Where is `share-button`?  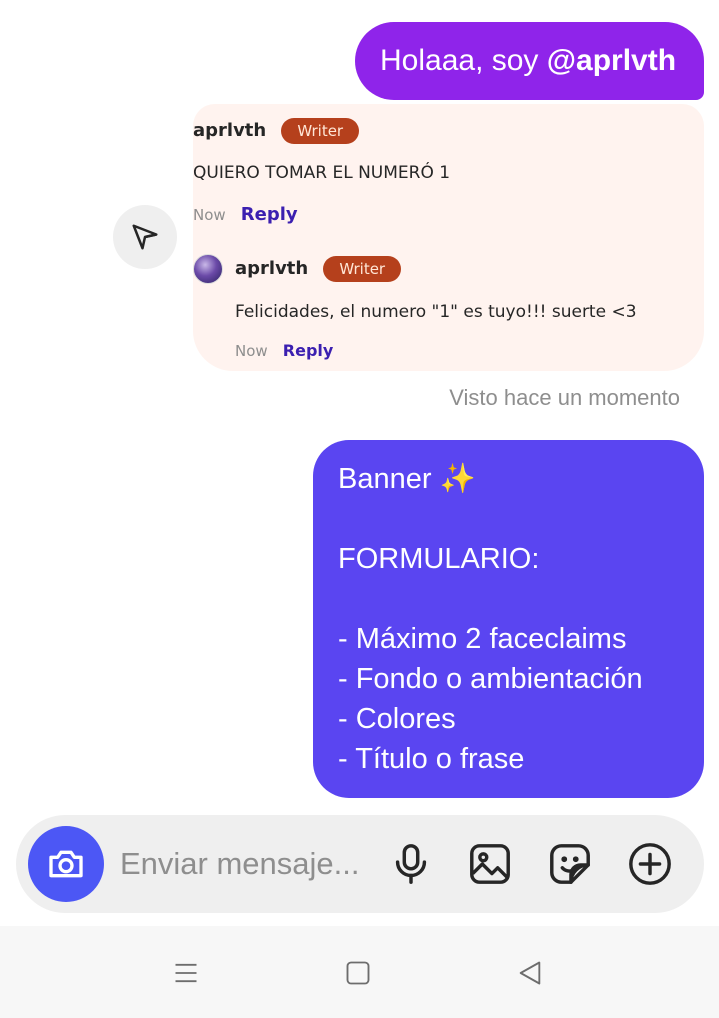 share-button is located at coordinates (145, 237).